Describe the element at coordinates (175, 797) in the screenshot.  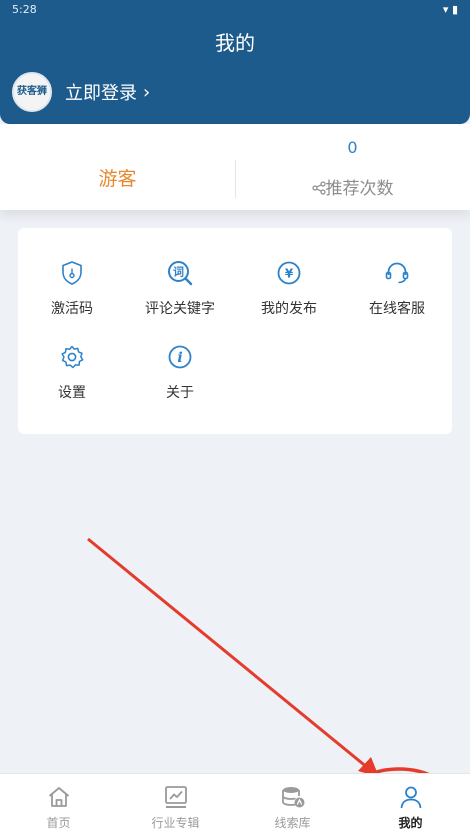
I see `chart-board-icon` at that location.